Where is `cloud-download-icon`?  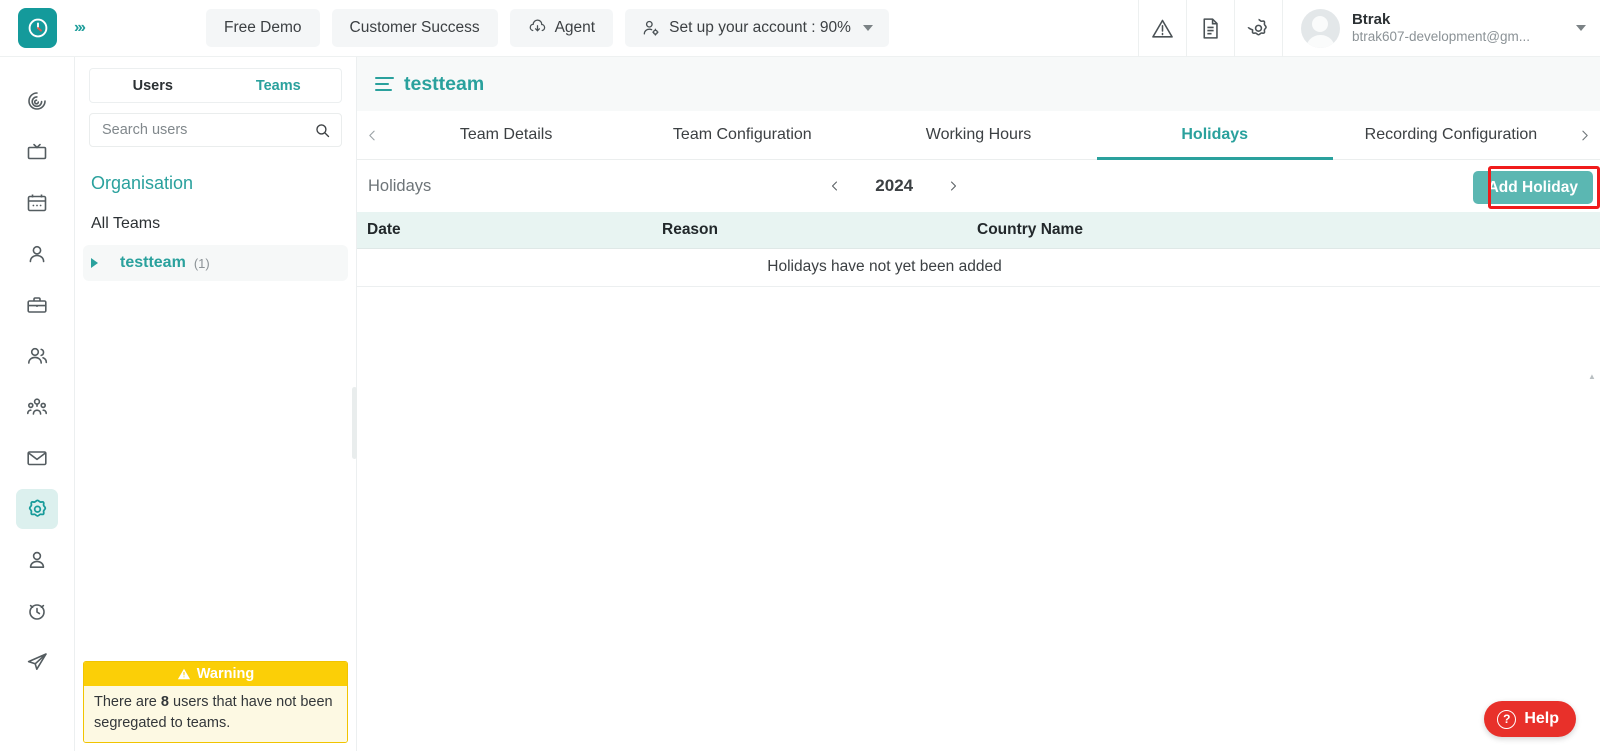
cloud-download-icon is located at coordinates (537, 28).